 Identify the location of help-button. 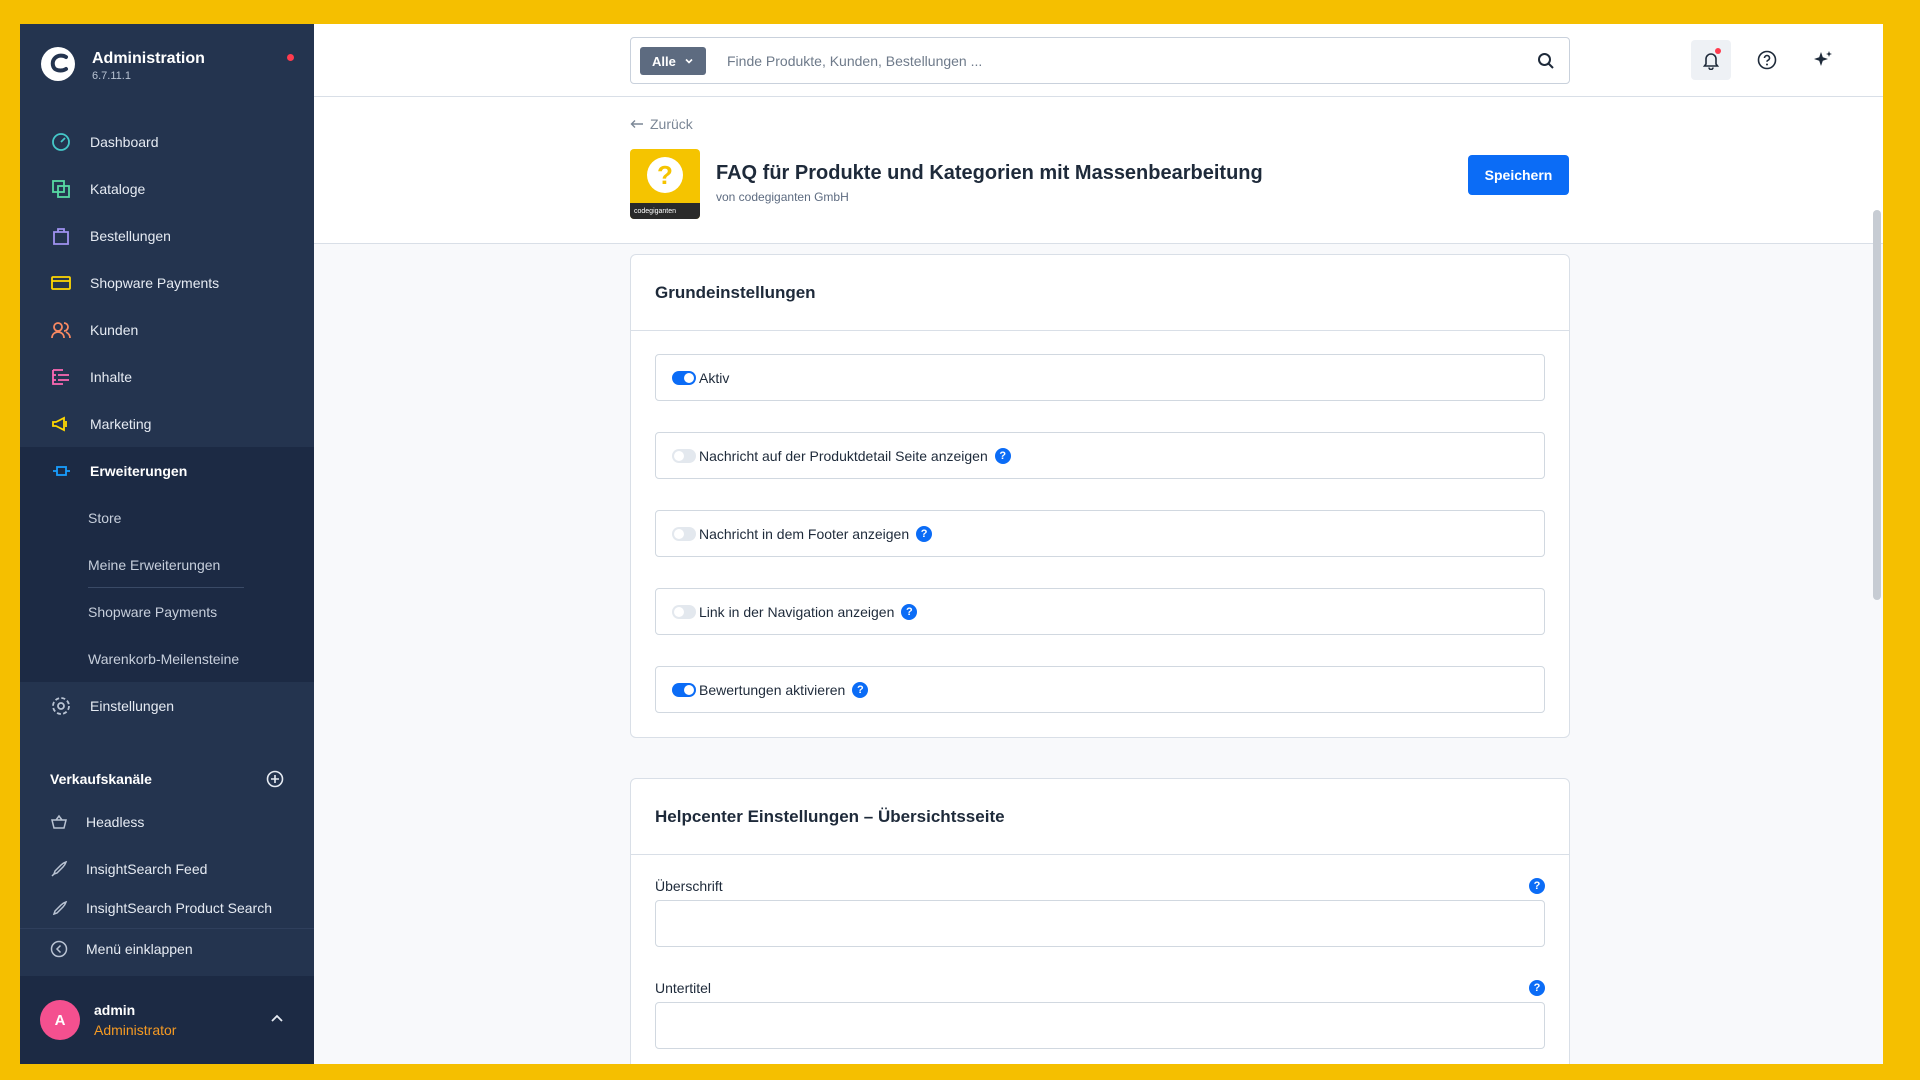
(1767, 60).